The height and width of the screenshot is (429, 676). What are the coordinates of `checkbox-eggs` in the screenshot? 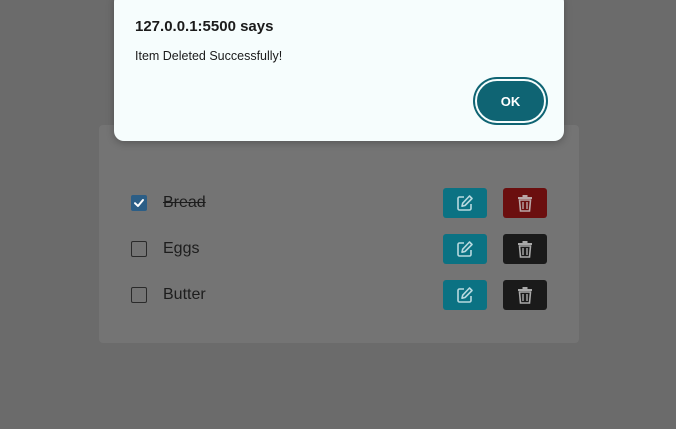 It's located at (139, 249).